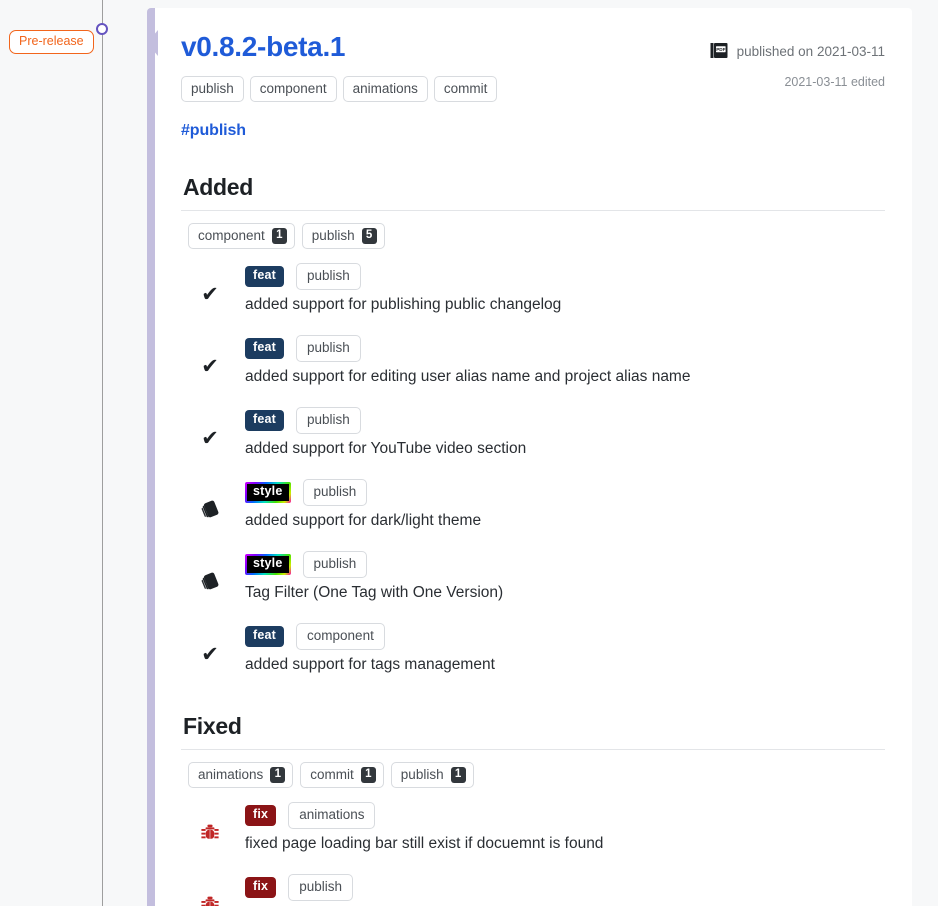  What do you see at coordinates (565, 815) in the screenshot?
I see `item-badges: fix animations` at bounding box center [565, 815].